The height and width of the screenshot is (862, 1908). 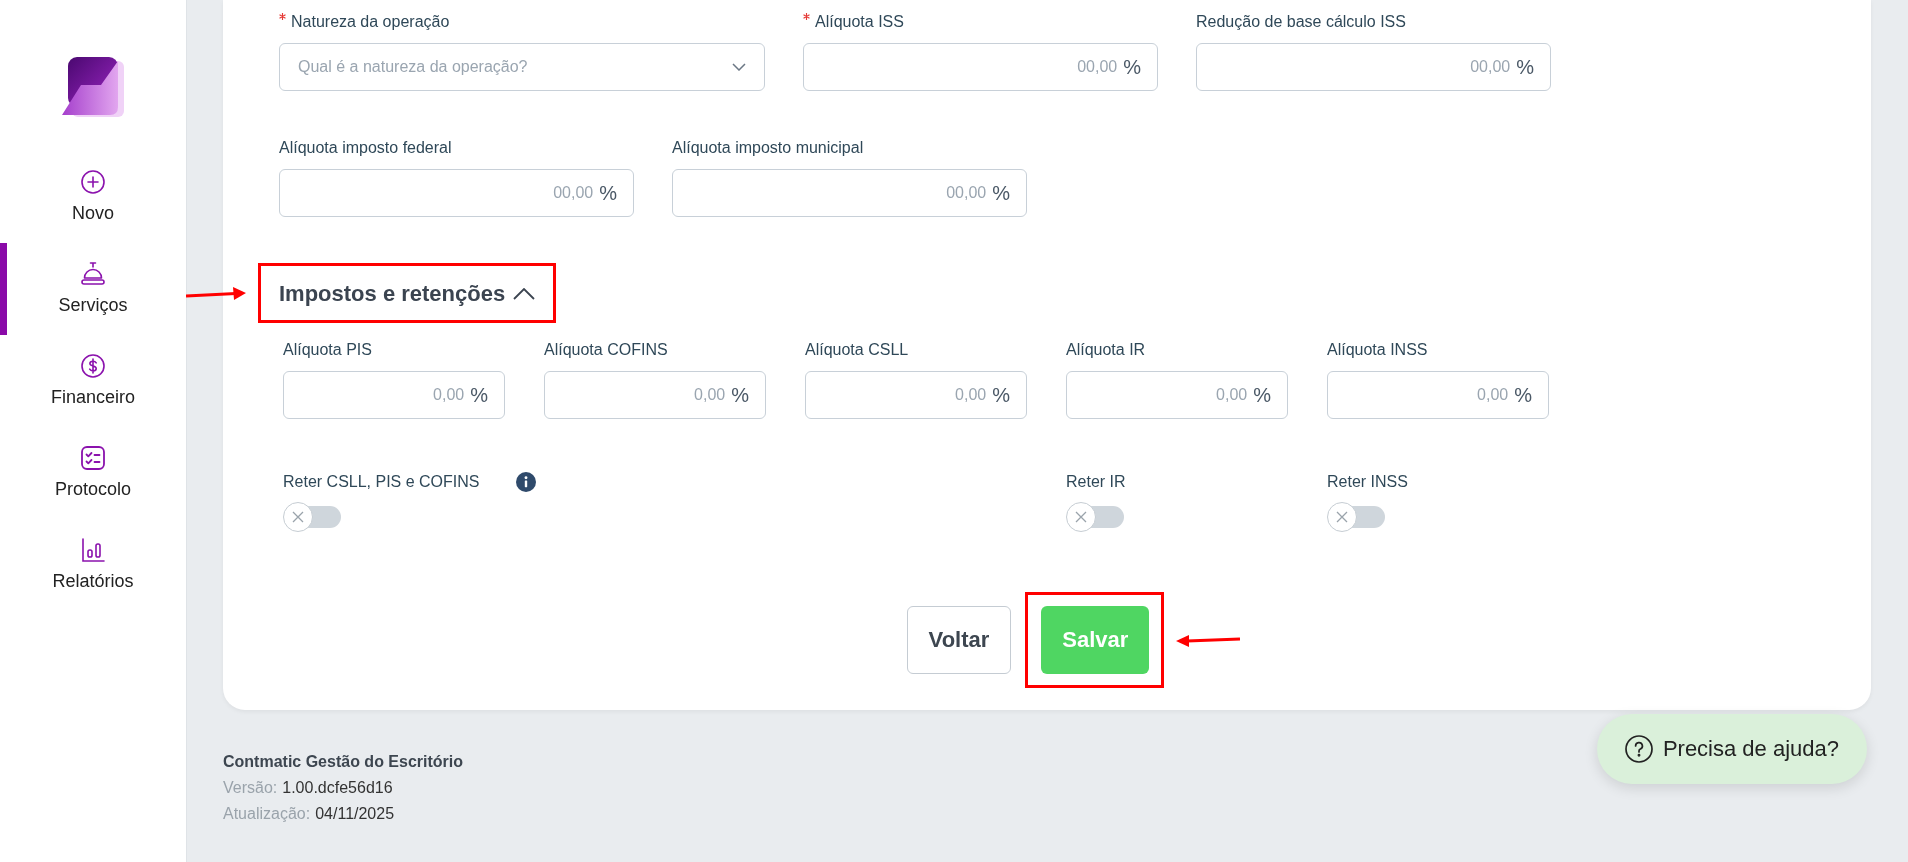 I want to click on nav-item: Relatórios, so click(x=93, y=565).